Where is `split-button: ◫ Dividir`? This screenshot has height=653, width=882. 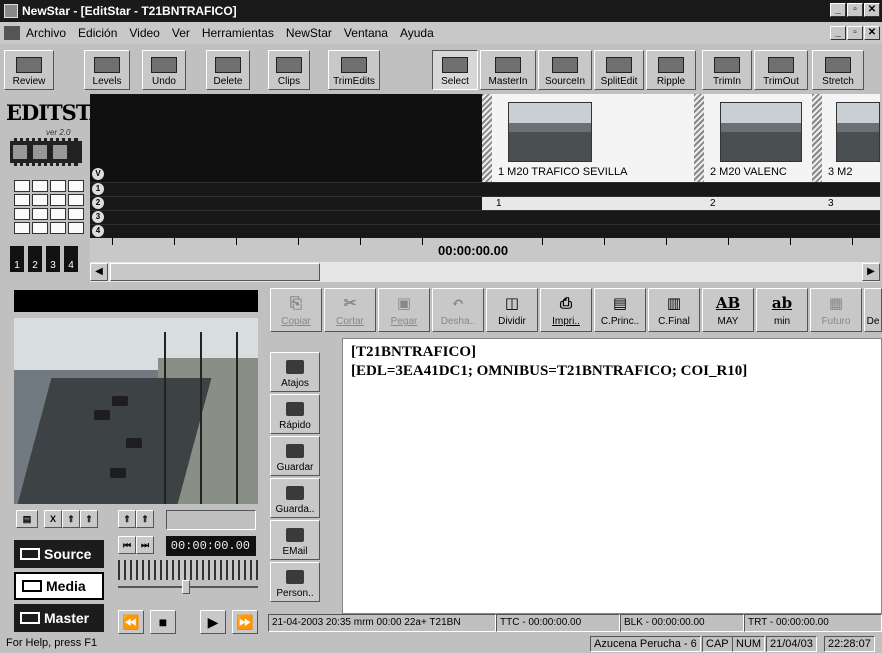
split-button: ◫ Dividir is located at coordinates (512, 310).